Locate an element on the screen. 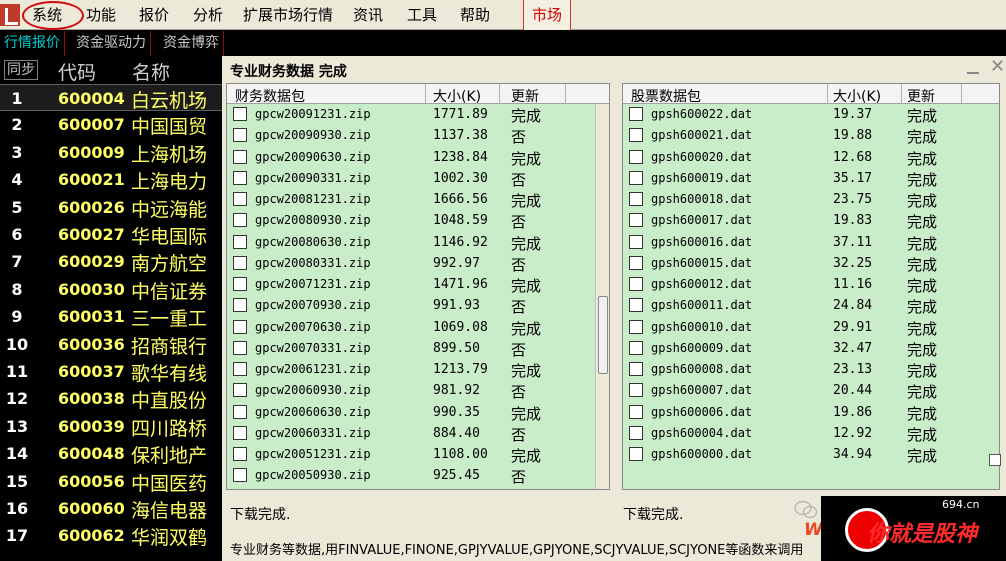 Image resolution: width=1006 pixels, height=561 pixels. file-row: gpcw20071231.zip 1471.96 完成 is located at coordinates (418, 284).